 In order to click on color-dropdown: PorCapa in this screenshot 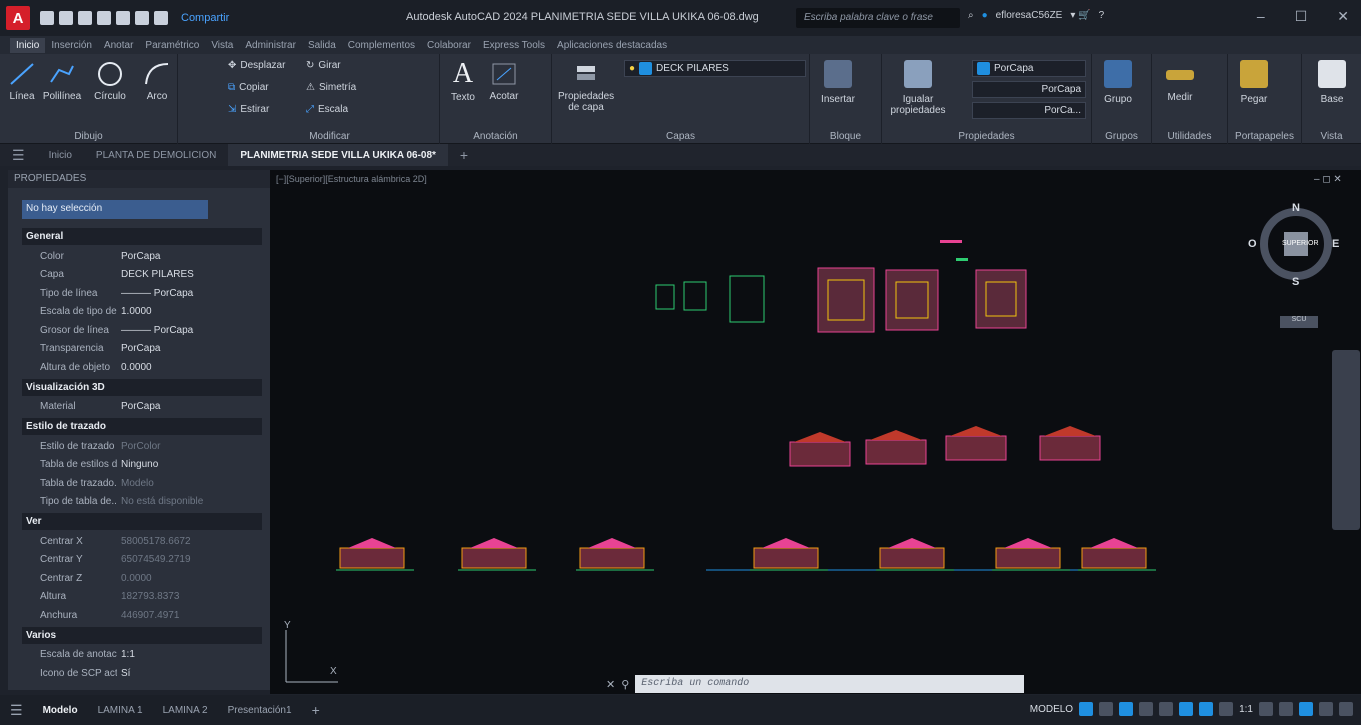, I will do `click(1029, 68)`.